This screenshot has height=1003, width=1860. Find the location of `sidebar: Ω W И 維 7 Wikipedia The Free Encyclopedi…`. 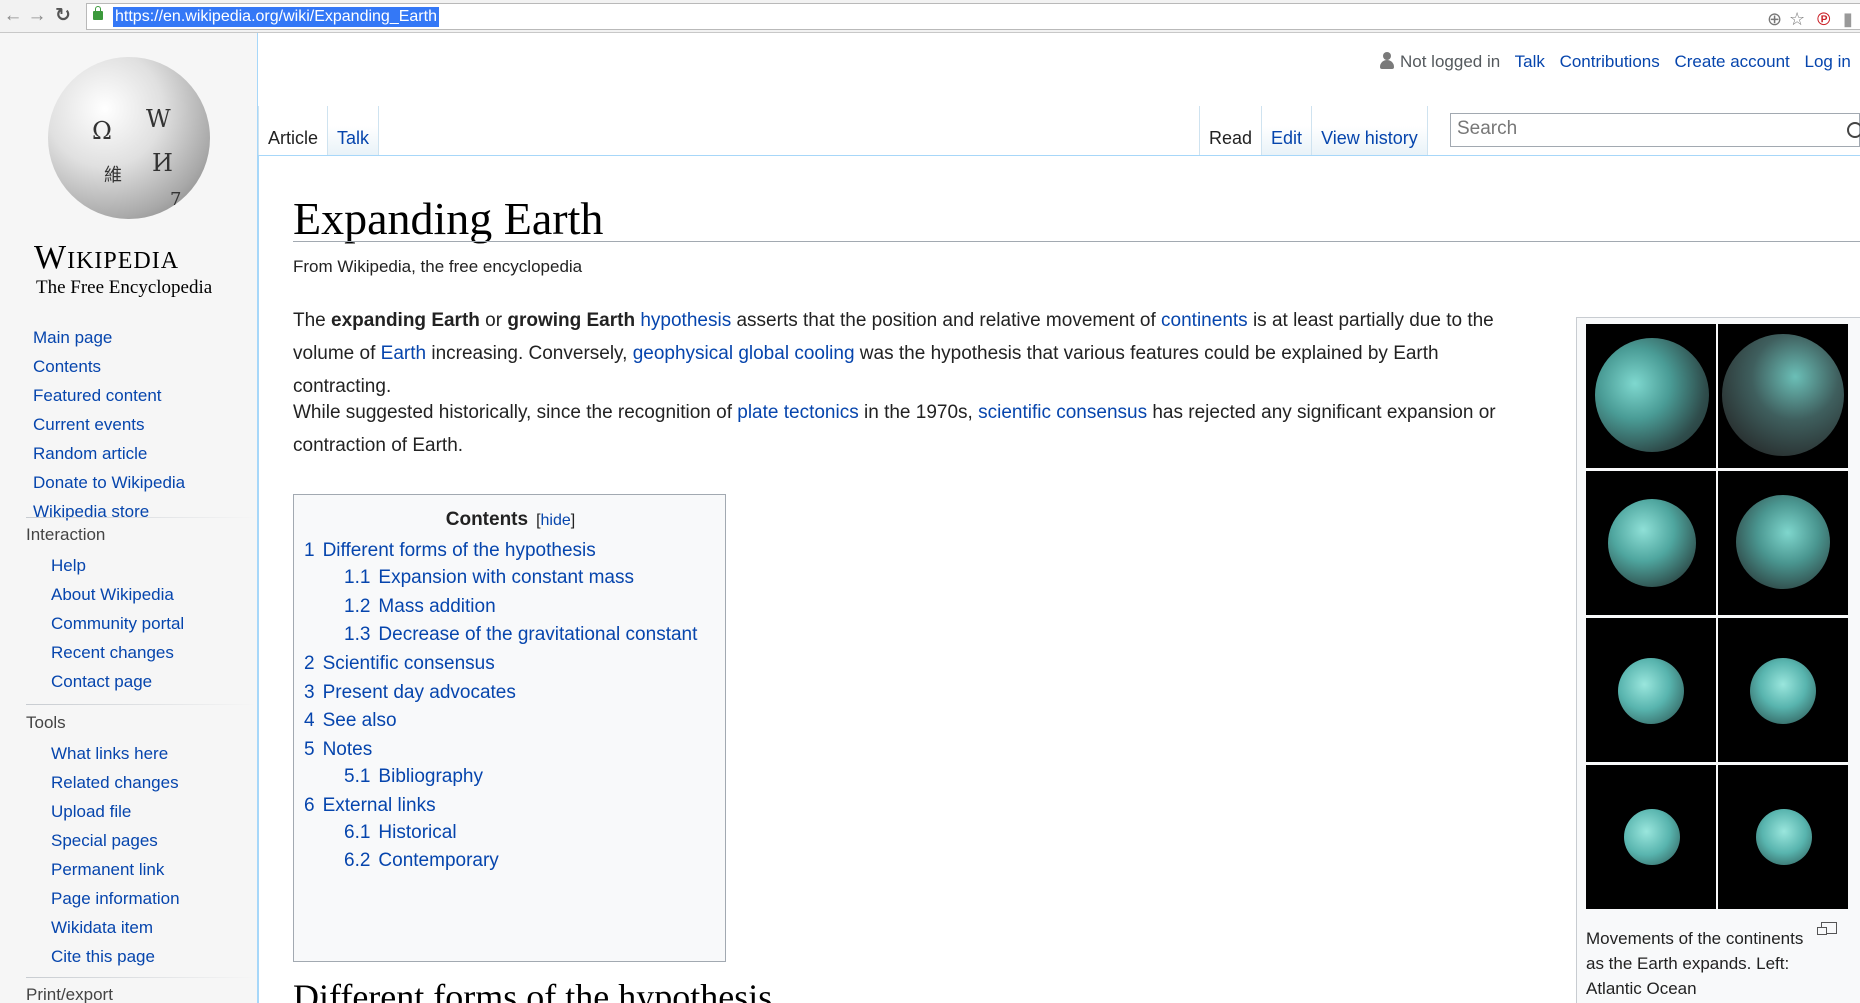

sidebar: Ω W И 維 7 Wikipedia The Free Encyclopedi… is located at coordinates (129, 518).